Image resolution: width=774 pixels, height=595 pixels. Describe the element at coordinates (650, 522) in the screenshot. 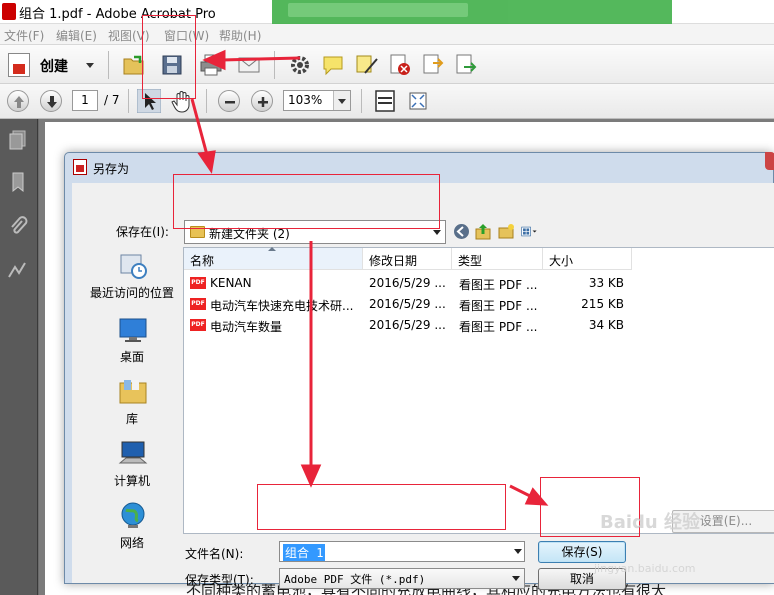

I see `watermark-logo: Baidu 经验` at that location.